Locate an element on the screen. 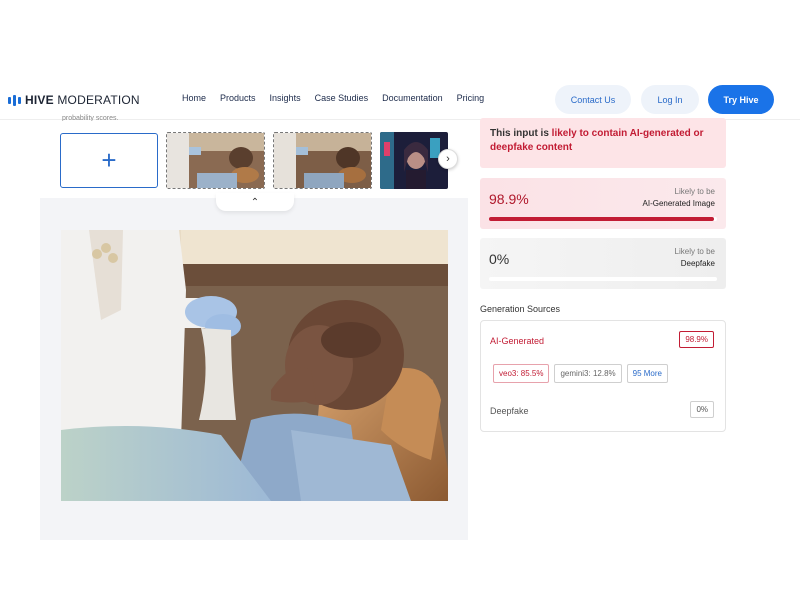 The width and height of the screenshot is (800, 600). ai-score-bar-fill is located at coordinates (602, 219).